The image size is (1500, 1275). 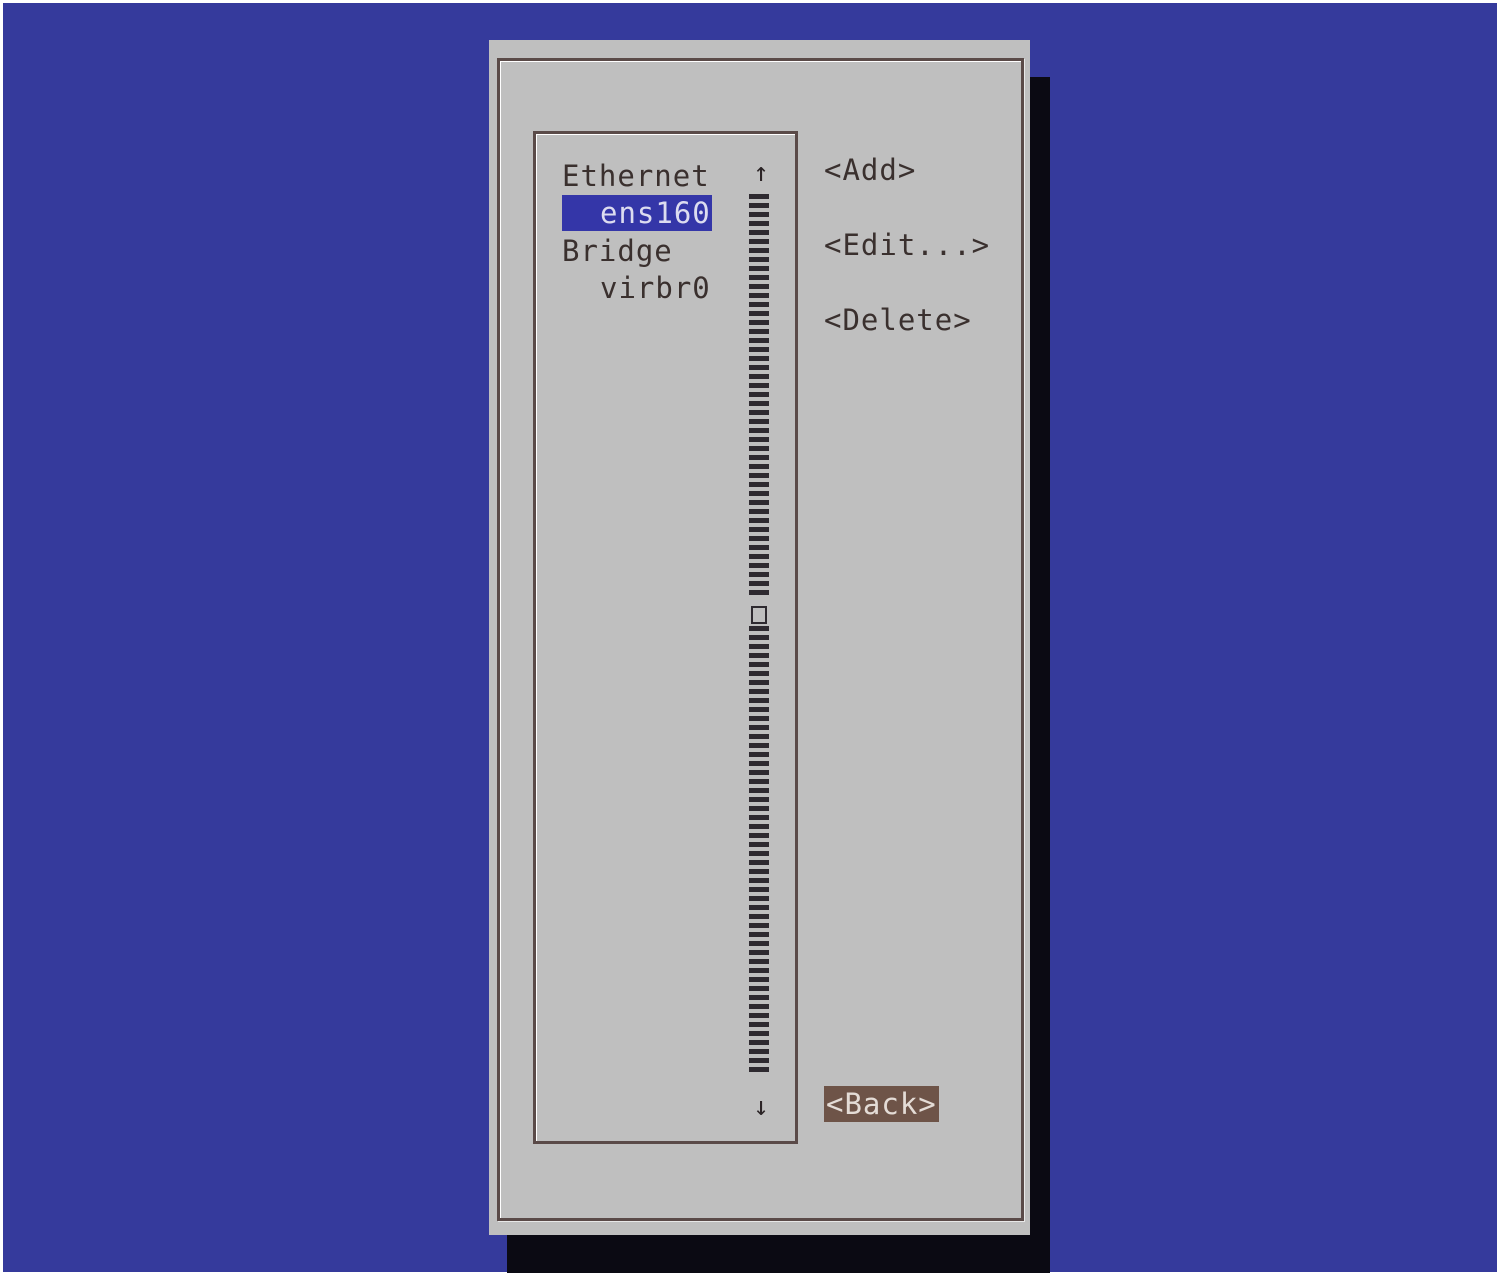 What do you see at coordinates (881, 1104) in the screenshot?
I see `back-button: <Back>` at bounding box center [881, 1104].